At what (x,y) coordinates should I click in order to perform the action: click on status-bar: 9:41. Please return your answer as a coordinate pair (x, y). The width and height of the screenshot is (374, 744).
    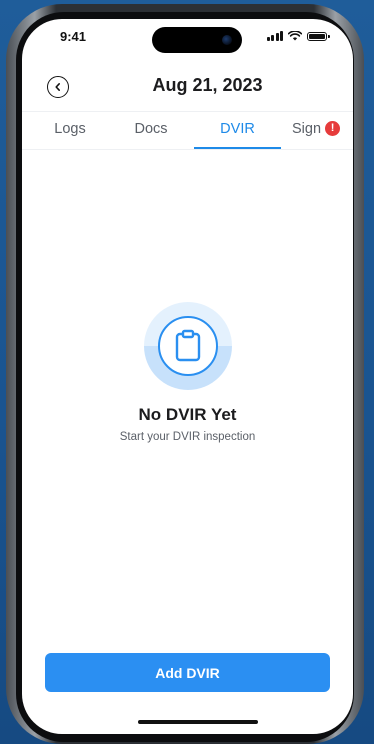
    Looking at the image, I should click on (187, 41).